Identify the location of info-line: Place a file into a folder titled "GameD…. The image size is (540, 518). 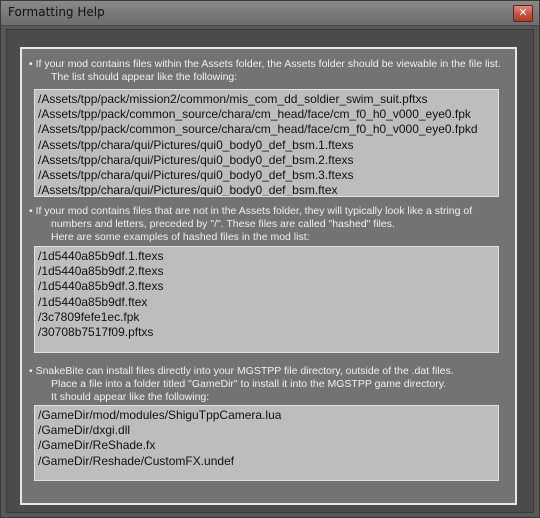
(249, 384).